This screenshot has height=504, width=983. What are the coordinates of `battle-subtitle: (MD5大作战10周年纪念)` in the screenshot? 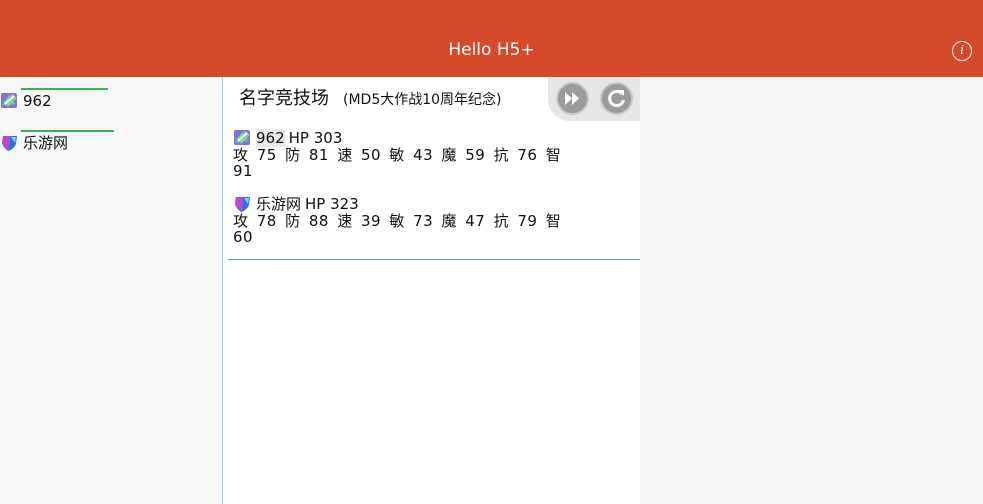 It's located at (422, 100).